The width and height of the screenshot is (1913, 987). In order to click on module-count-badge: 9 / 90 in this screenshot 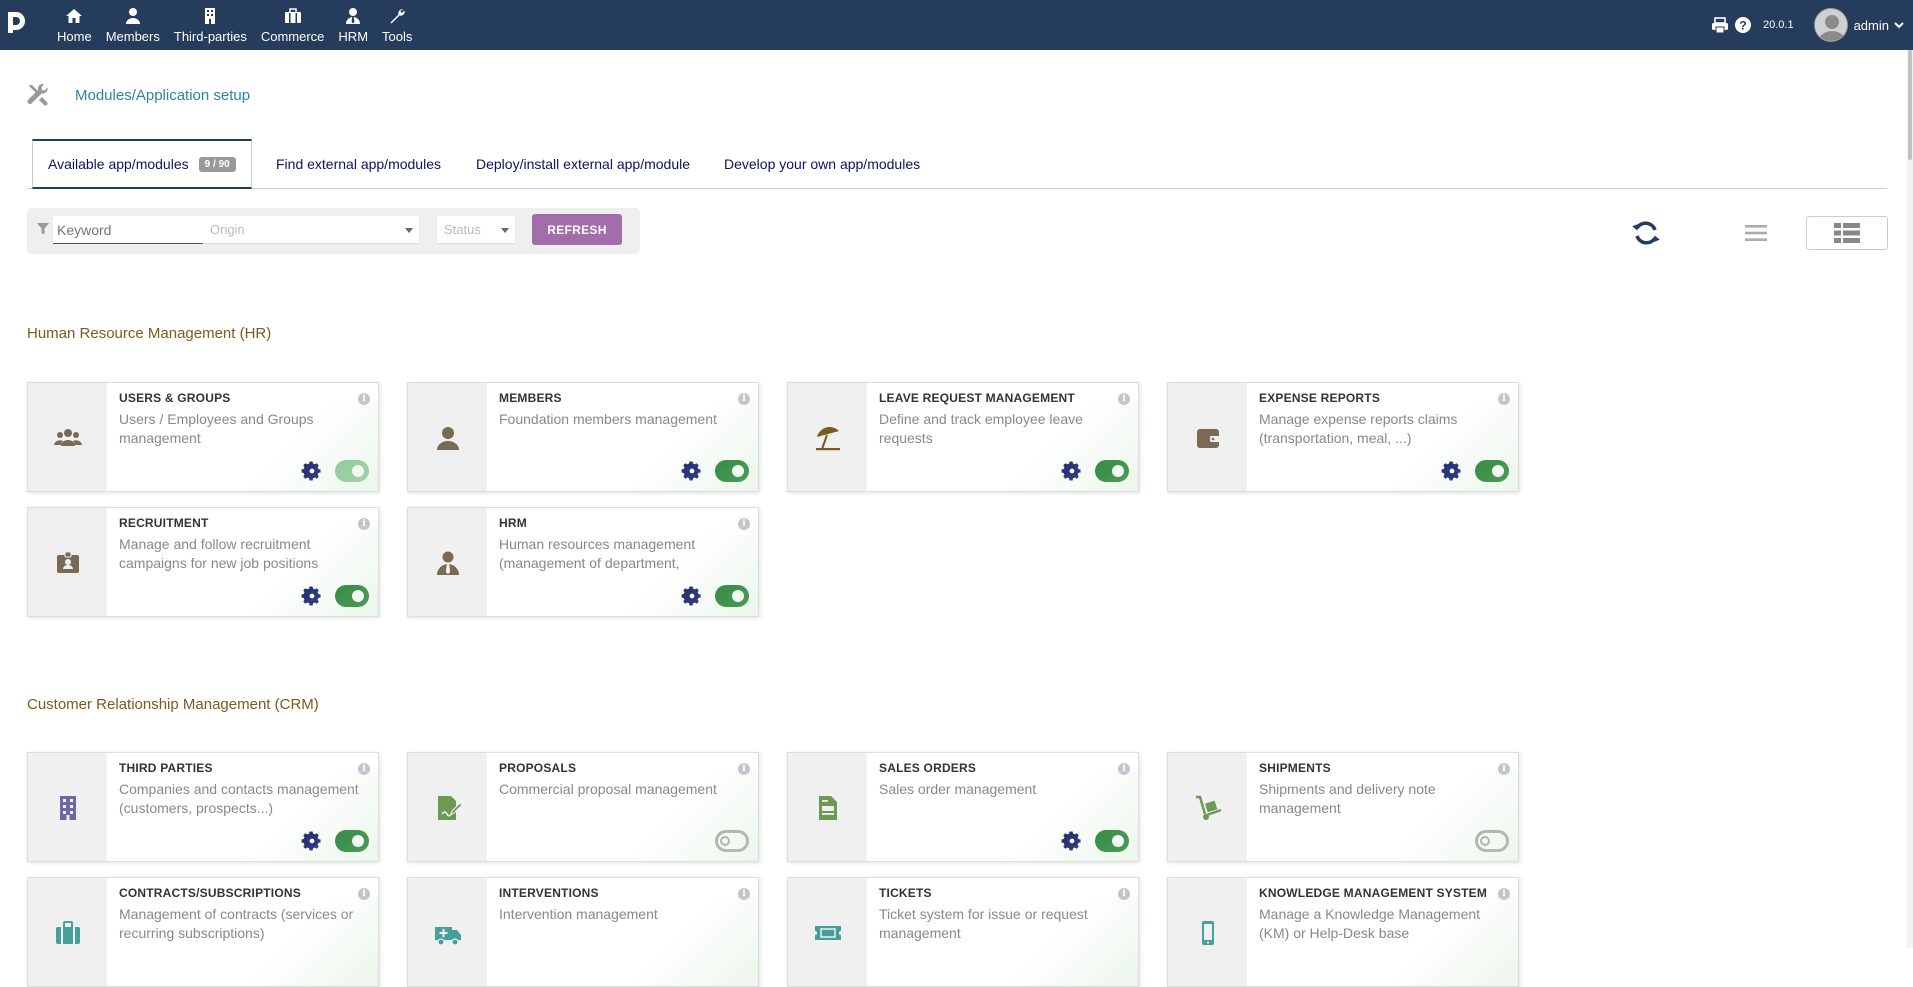, I will do `click(217, 164)`.